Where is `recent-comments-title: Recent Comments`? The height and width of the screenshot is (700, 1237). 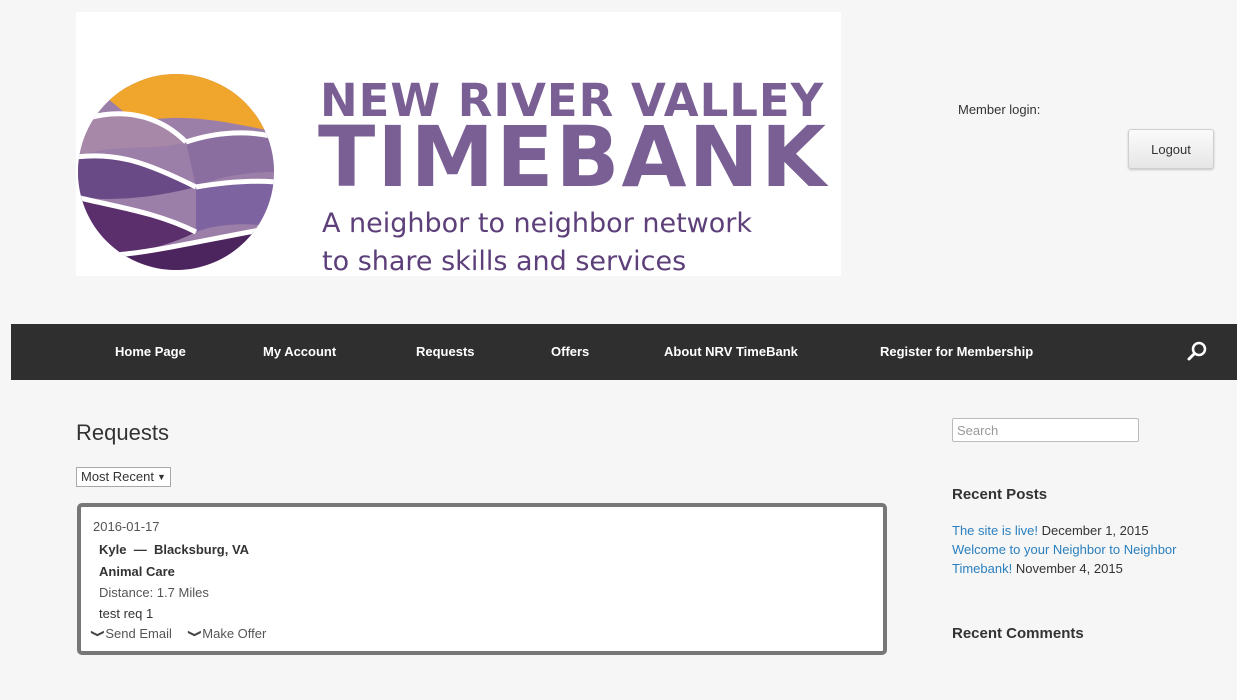 recent-comments-title: Recent Comments is located at coordinates (1018, 633).